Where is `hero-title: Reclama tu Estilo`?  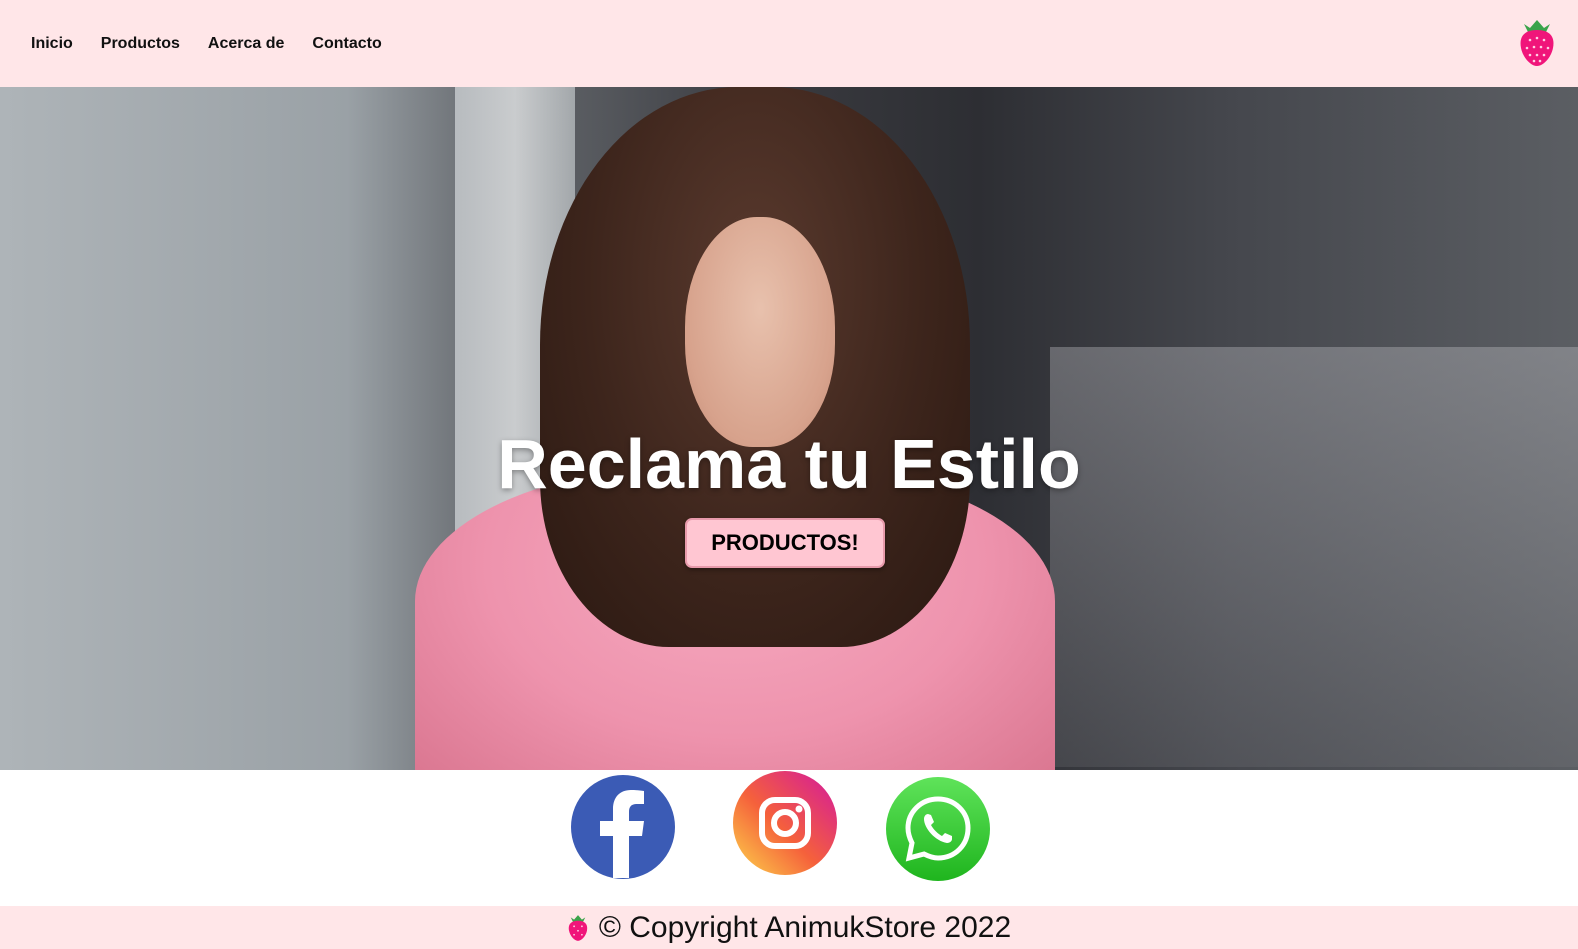 hero-title: Reclama tu Estilo is located at coordinates (789, 463).